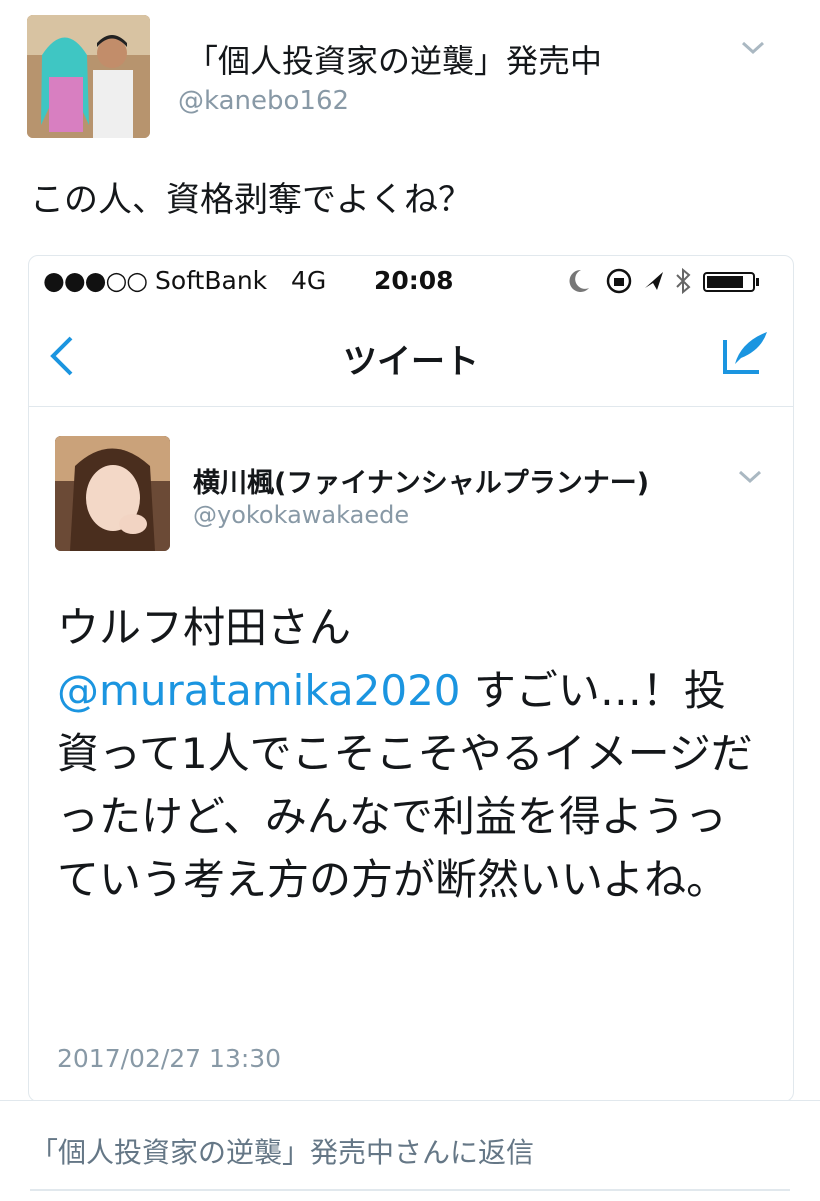  I want to click on moon-icon, so click(579, 280).